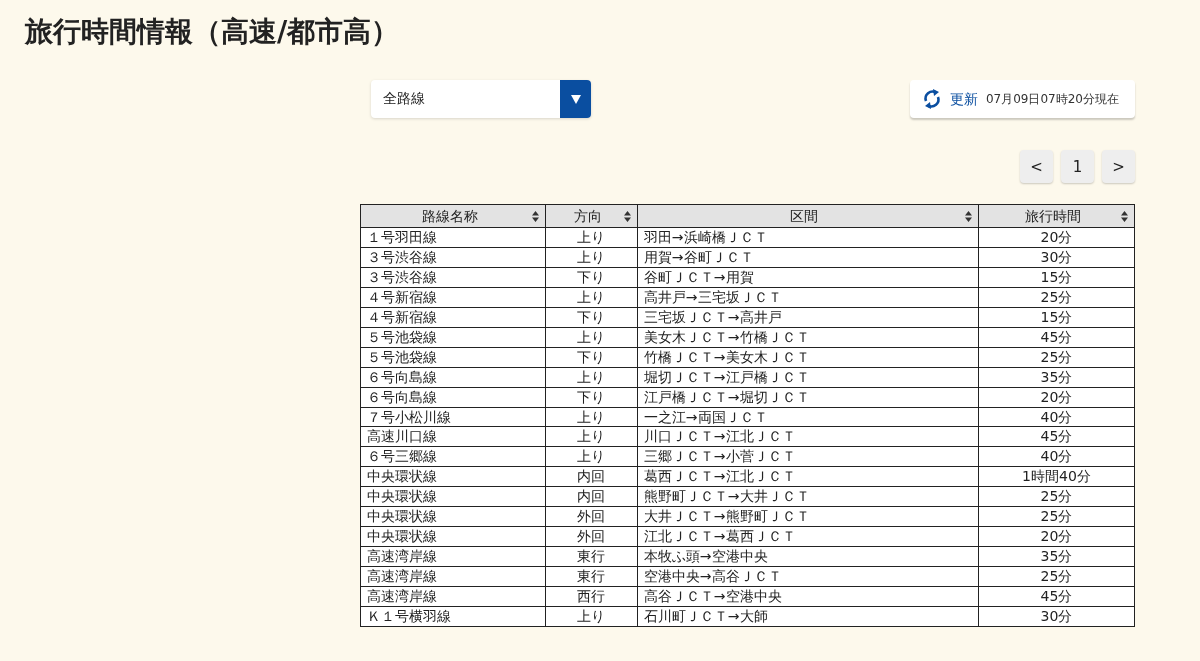  Describe the element at coordinates (481, 99) in the screenshot. I see `route-select: 全路線` at that location.